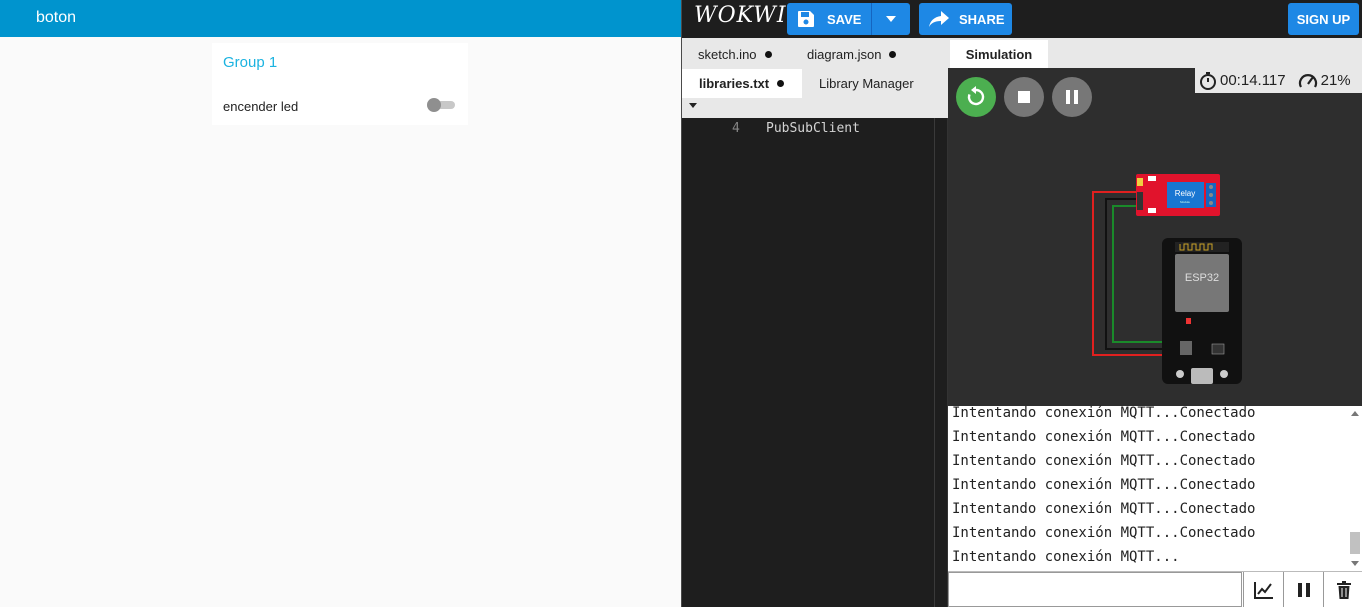  Describe the element at coordinates (1355, 543) in the screenshot. I see `serial-scrollbar-thumb` at that location.